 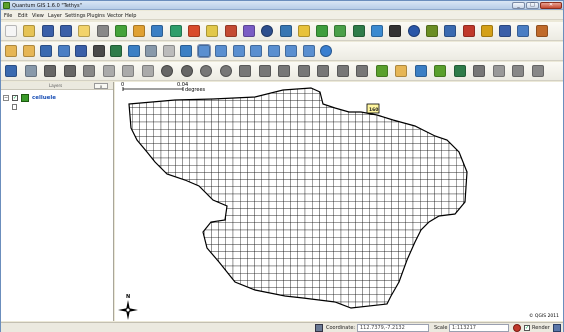 I want to click on attribute-table-icon, so click(x=81, y=51).